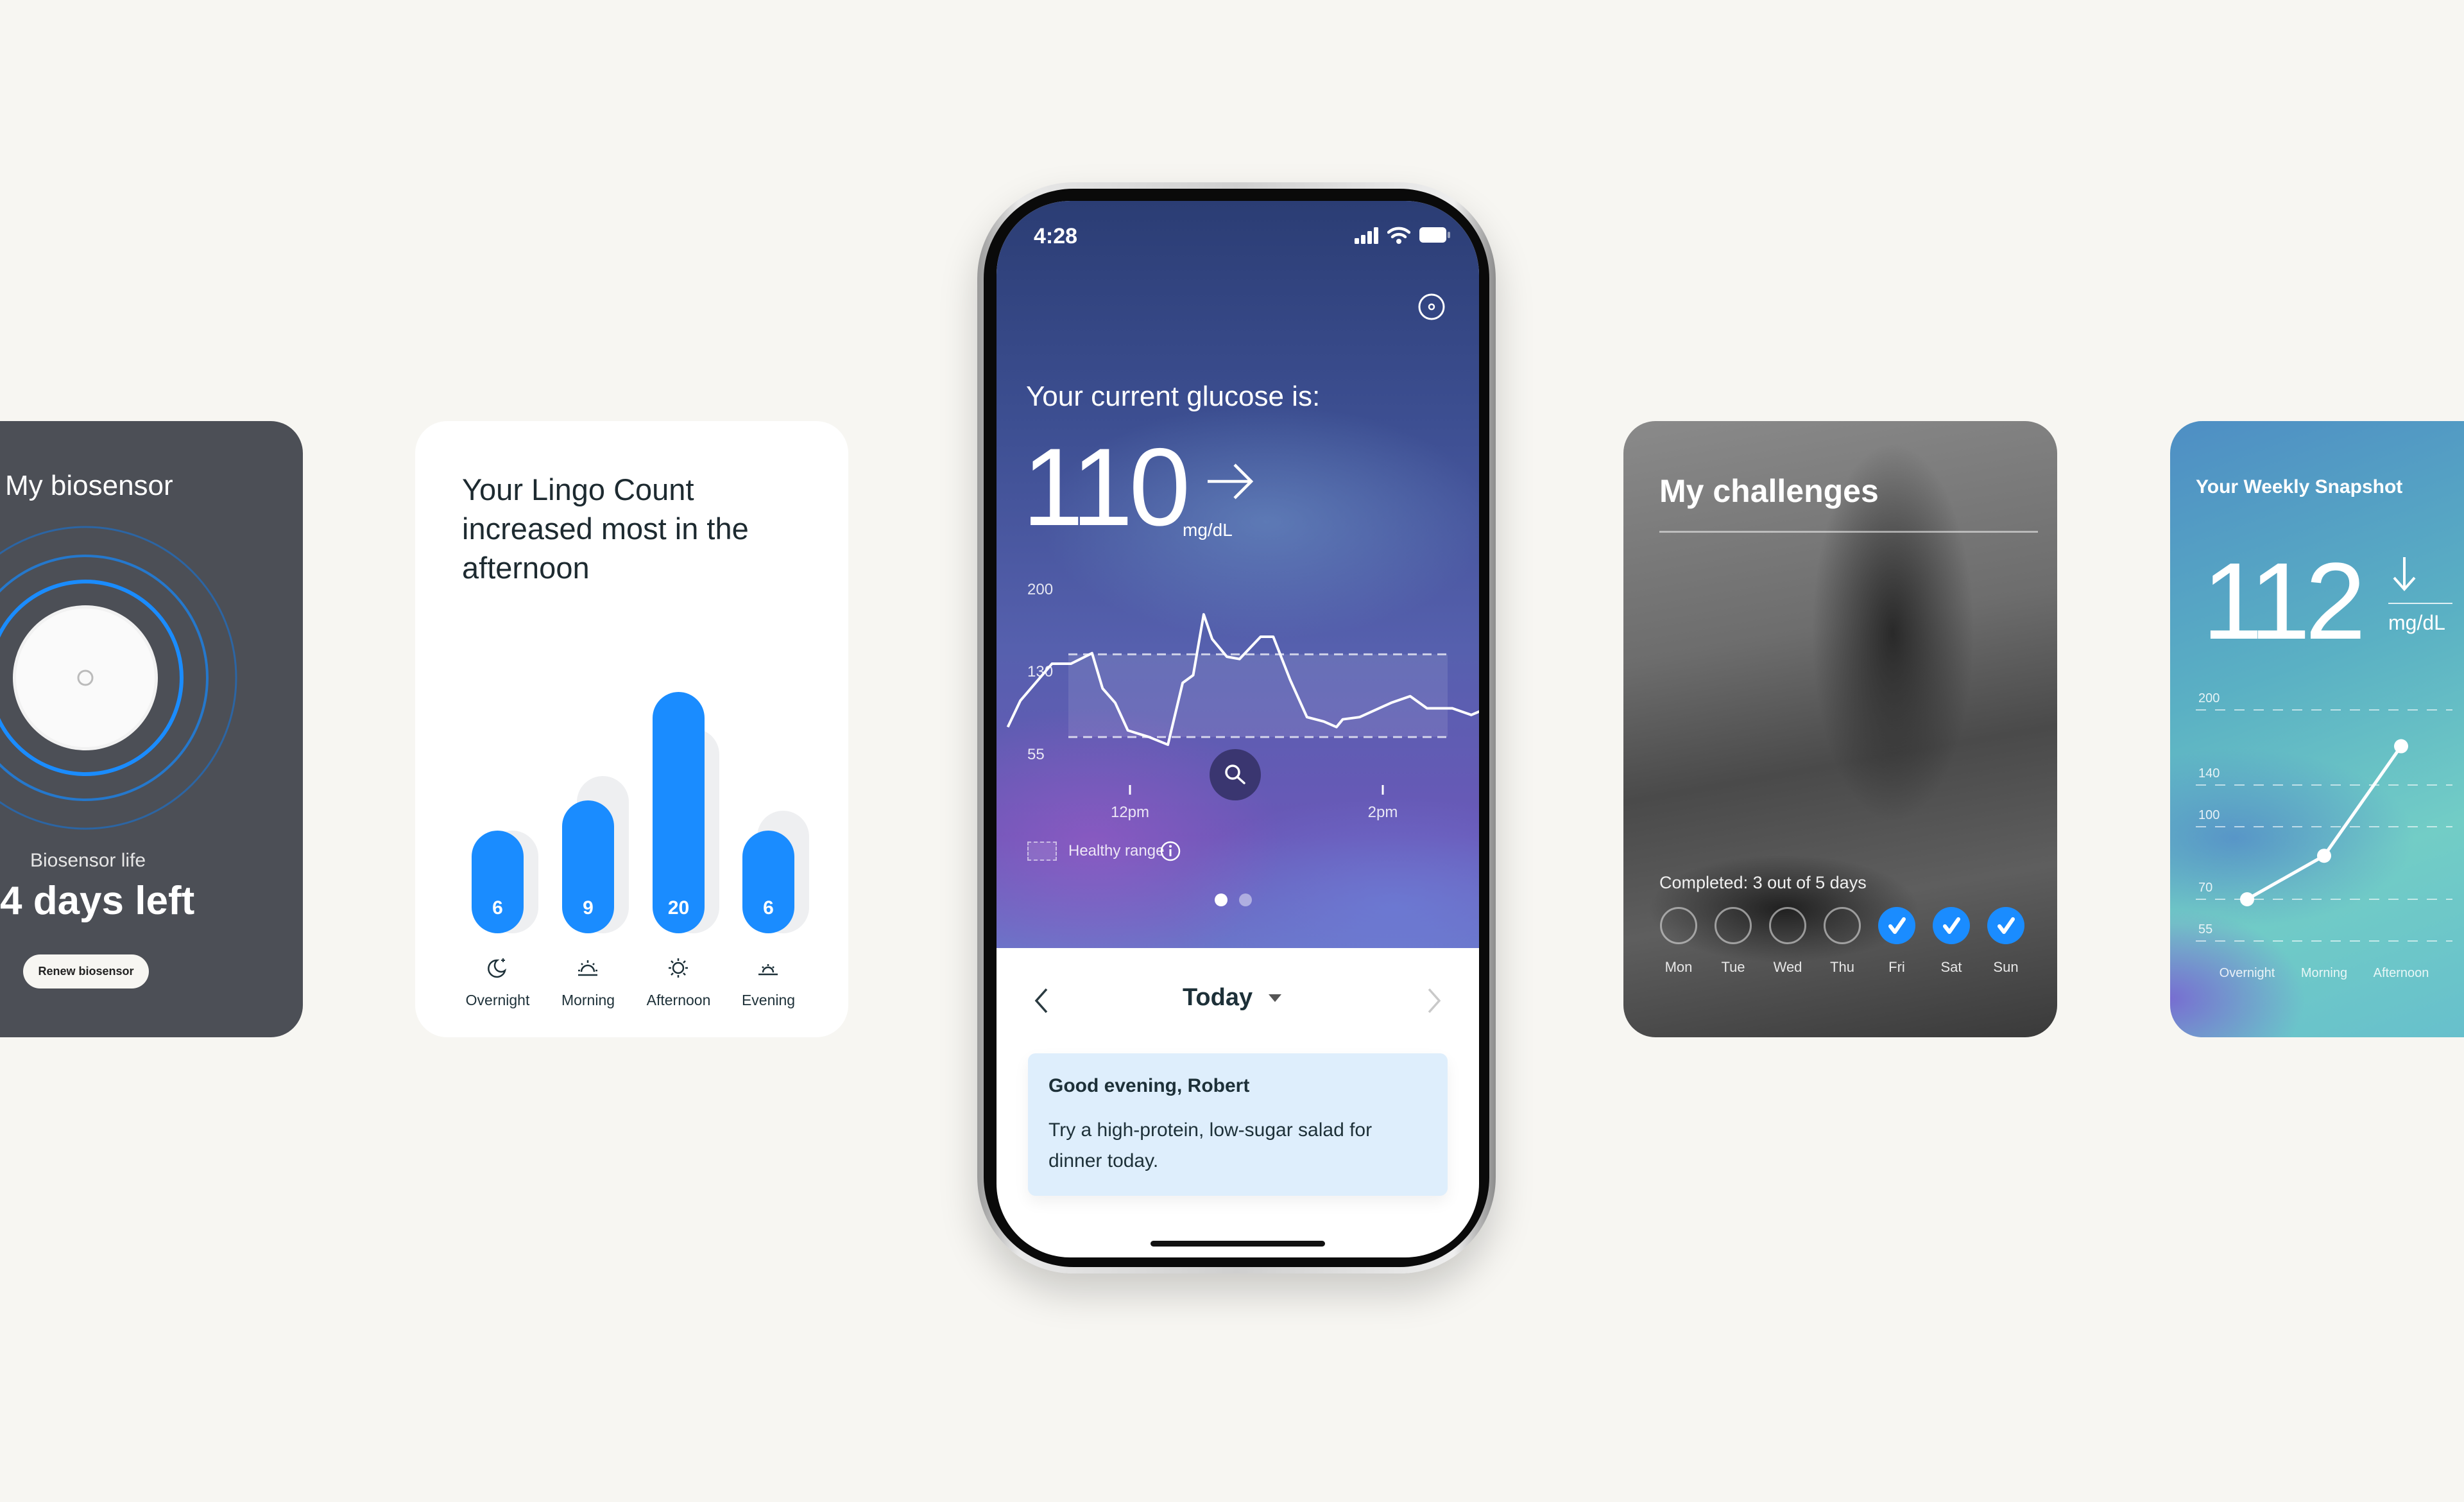 This screenshot has width=2464, height=1502. I want to click on sunset-icon, so click(769, 970).